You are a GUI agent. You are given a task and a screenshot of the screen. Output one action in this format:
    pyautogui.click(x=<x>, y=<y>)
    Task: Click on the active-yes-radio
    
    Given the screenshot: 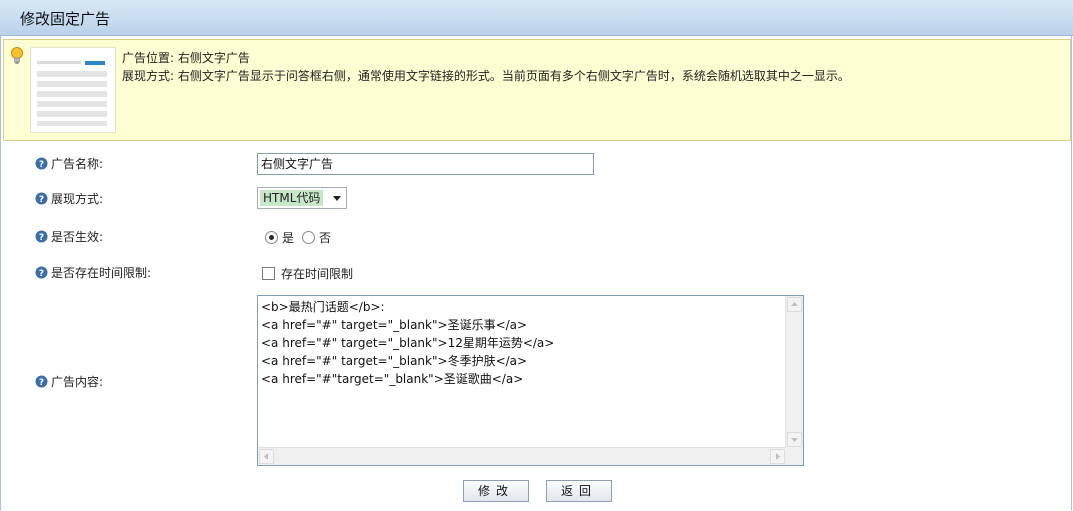 What is the action you would take?
    pyautogui.click(x=271, y=237)
    